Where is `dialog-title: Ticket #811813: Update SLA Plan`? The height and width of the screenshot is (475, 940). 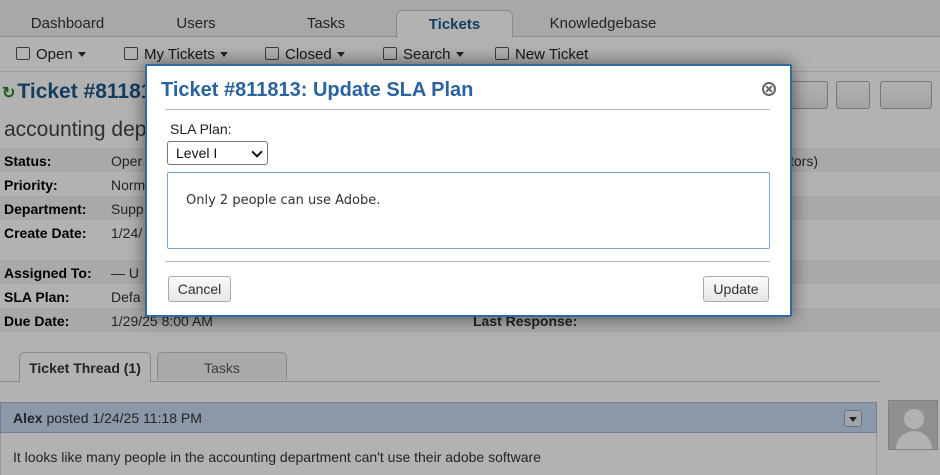
dialog-title: Ticket #811813: Update SLA Plan is located at coordinates (317, 90).